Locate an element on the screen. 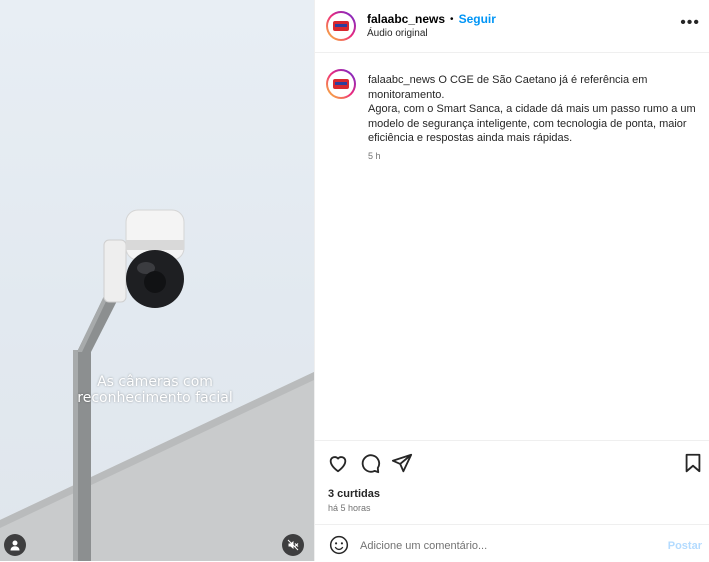 The width and height of the screenshot is (709, 562). avatar is located at coordinates (341, 26).